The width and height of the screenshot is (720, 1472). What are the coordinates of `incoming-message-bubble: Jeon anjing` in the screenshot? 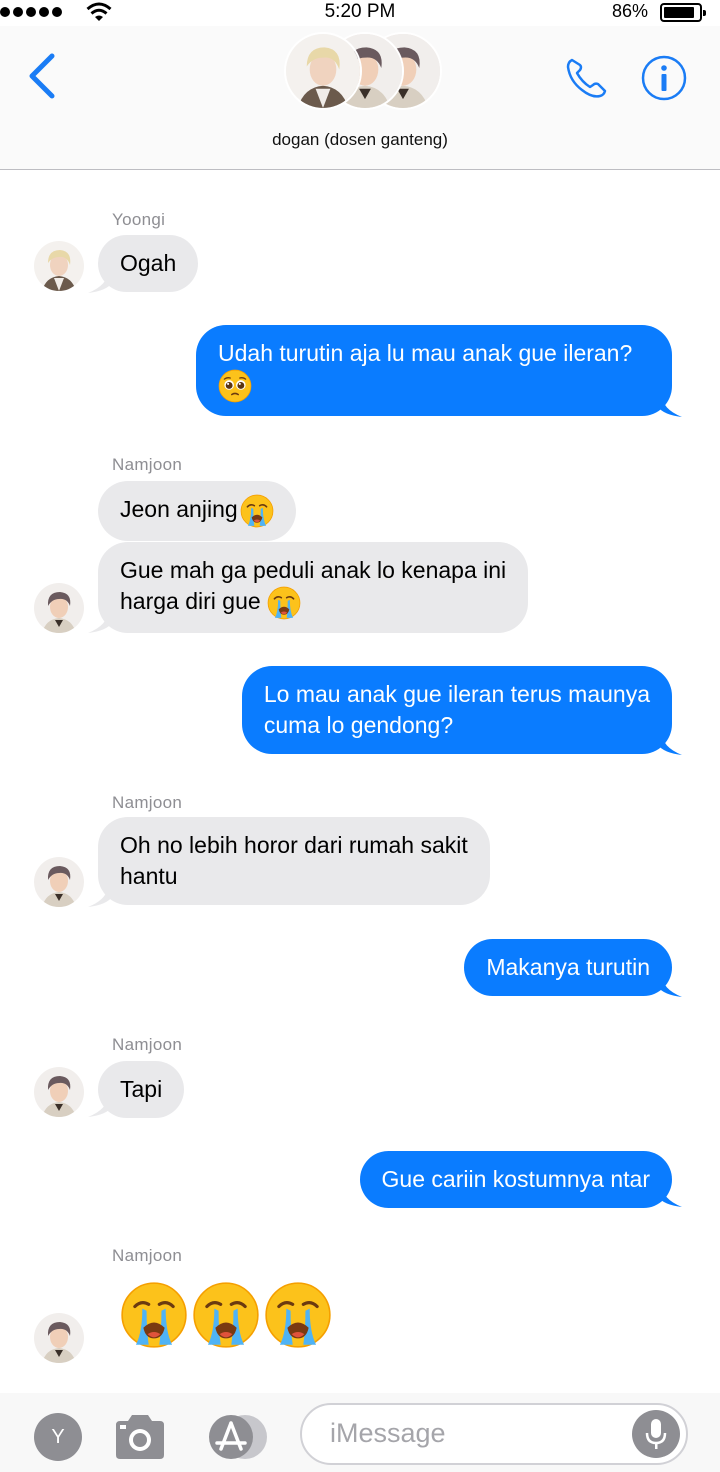 It's located at (197, 511).